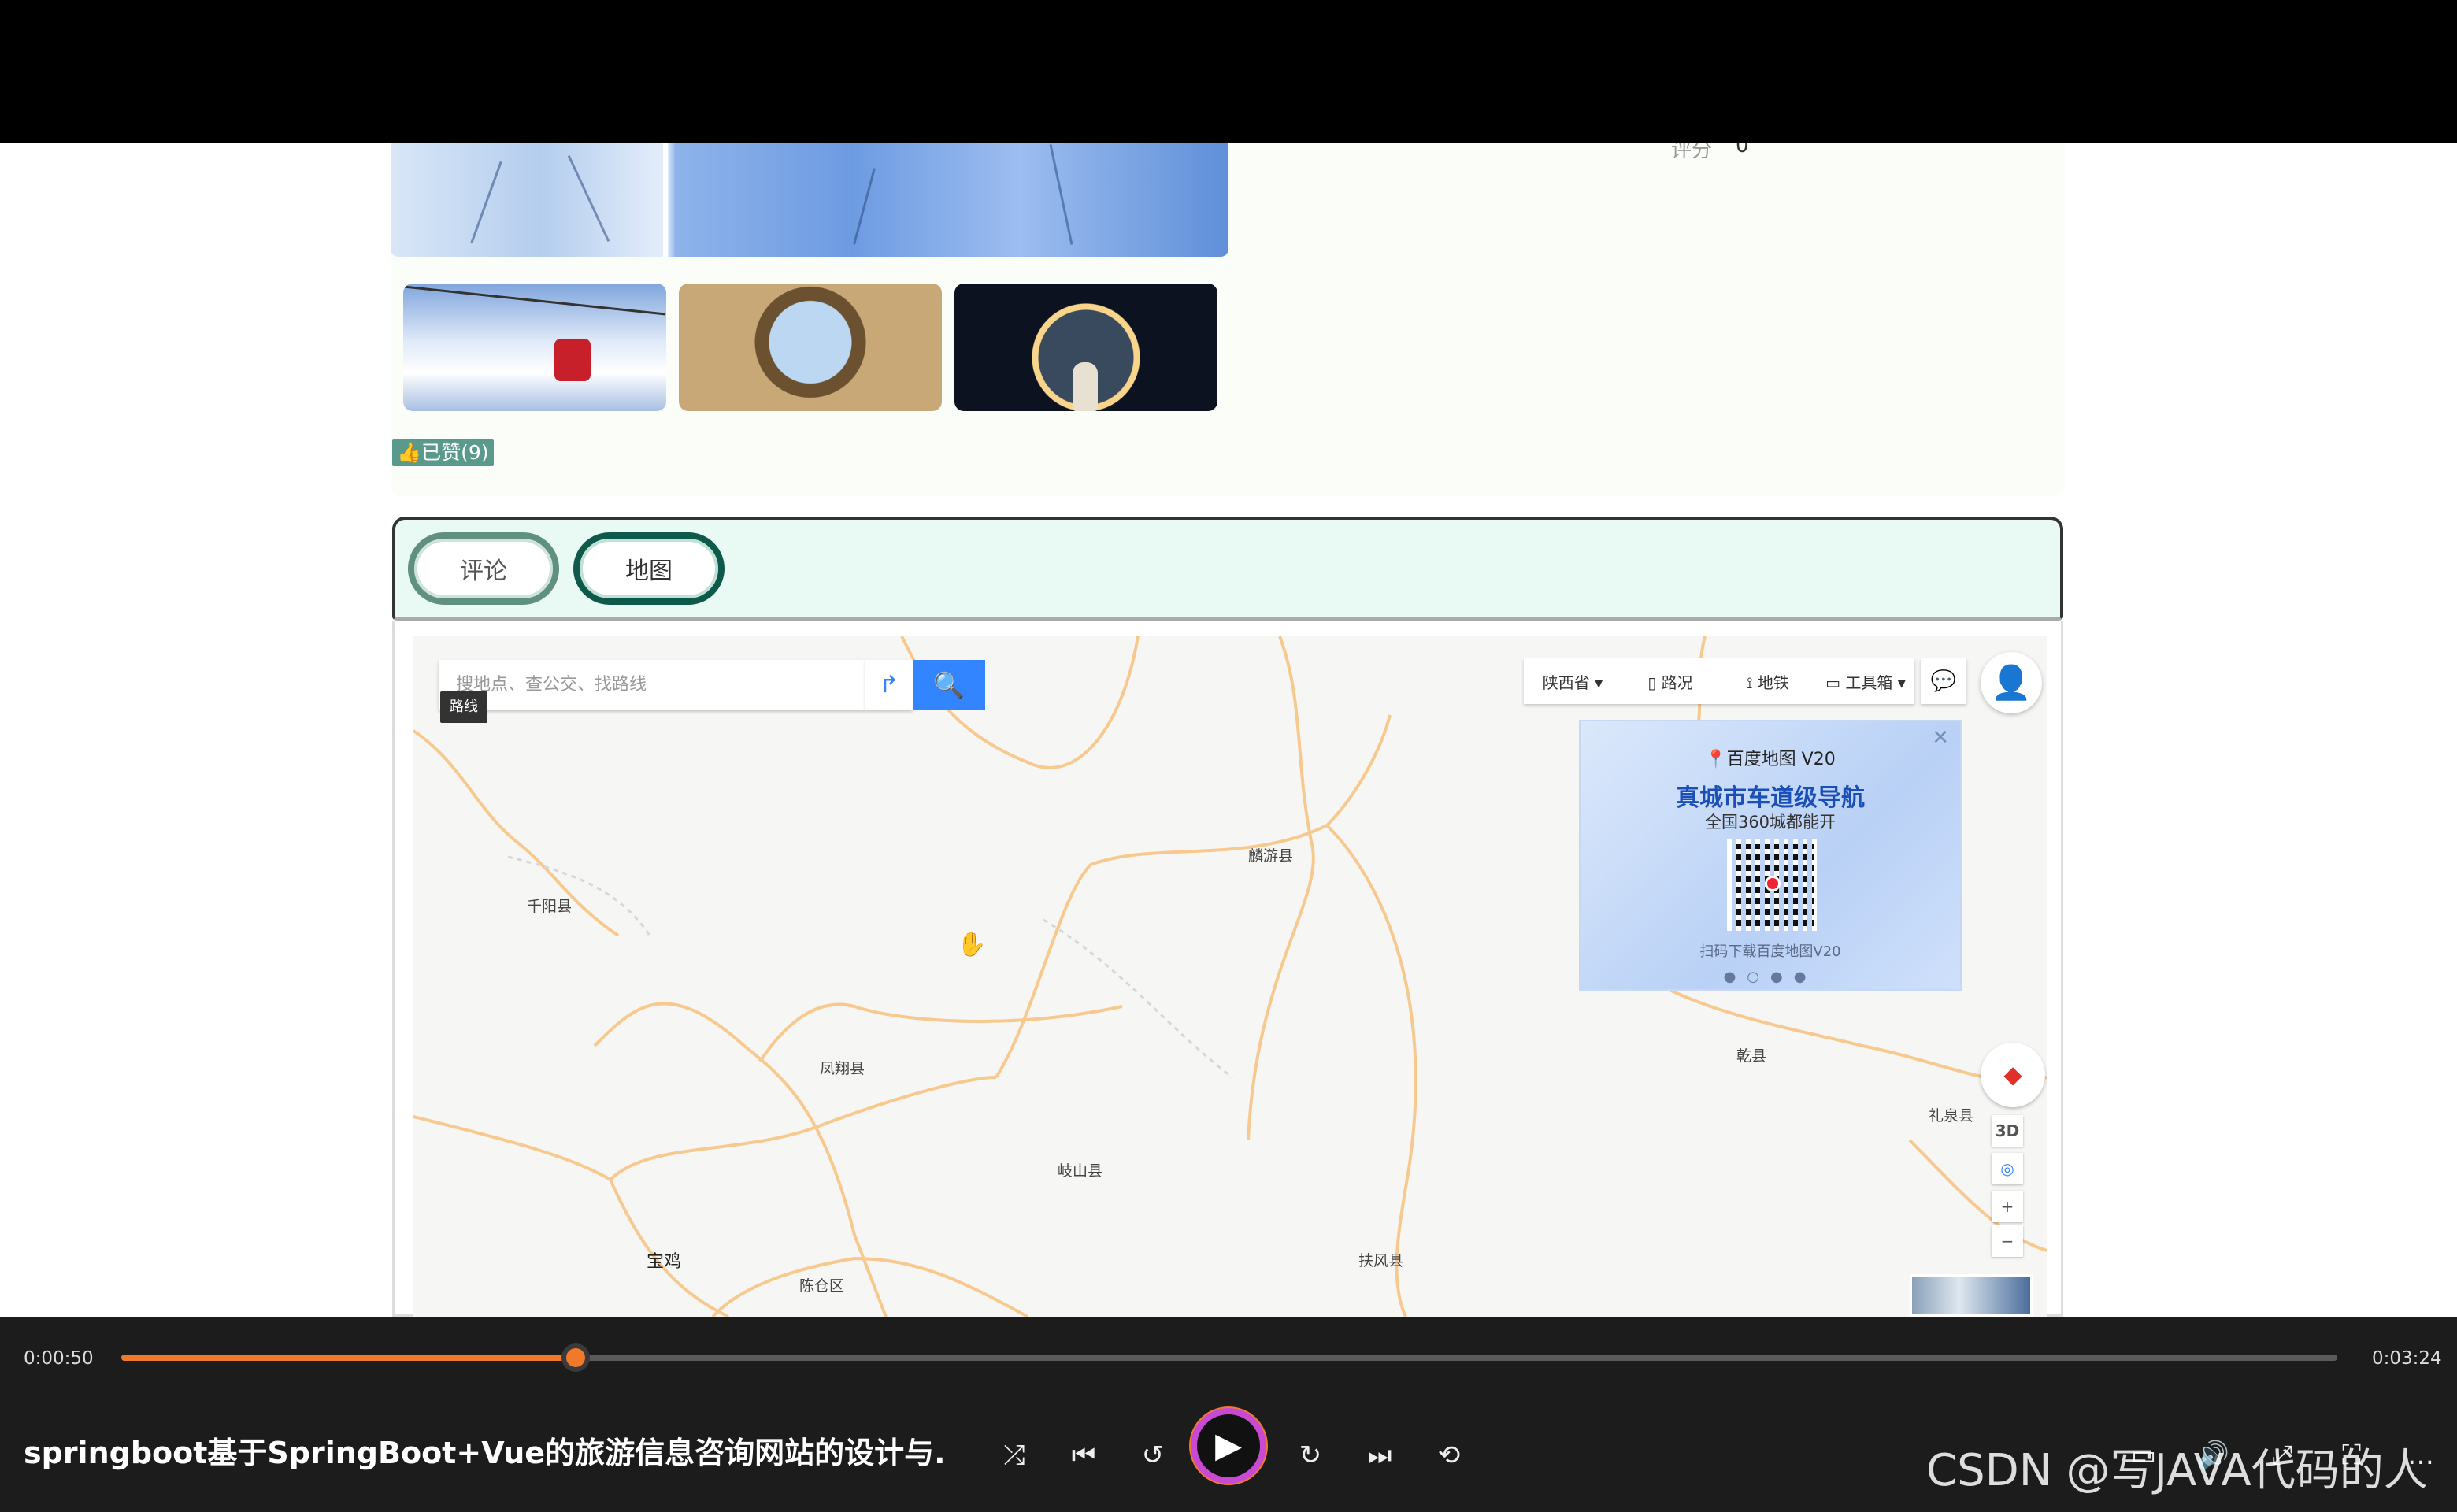  What do you see at coordinates (348, 1357) in the screenshot?
I see `seek-bar-progress` at bounding box center [348, 1357].